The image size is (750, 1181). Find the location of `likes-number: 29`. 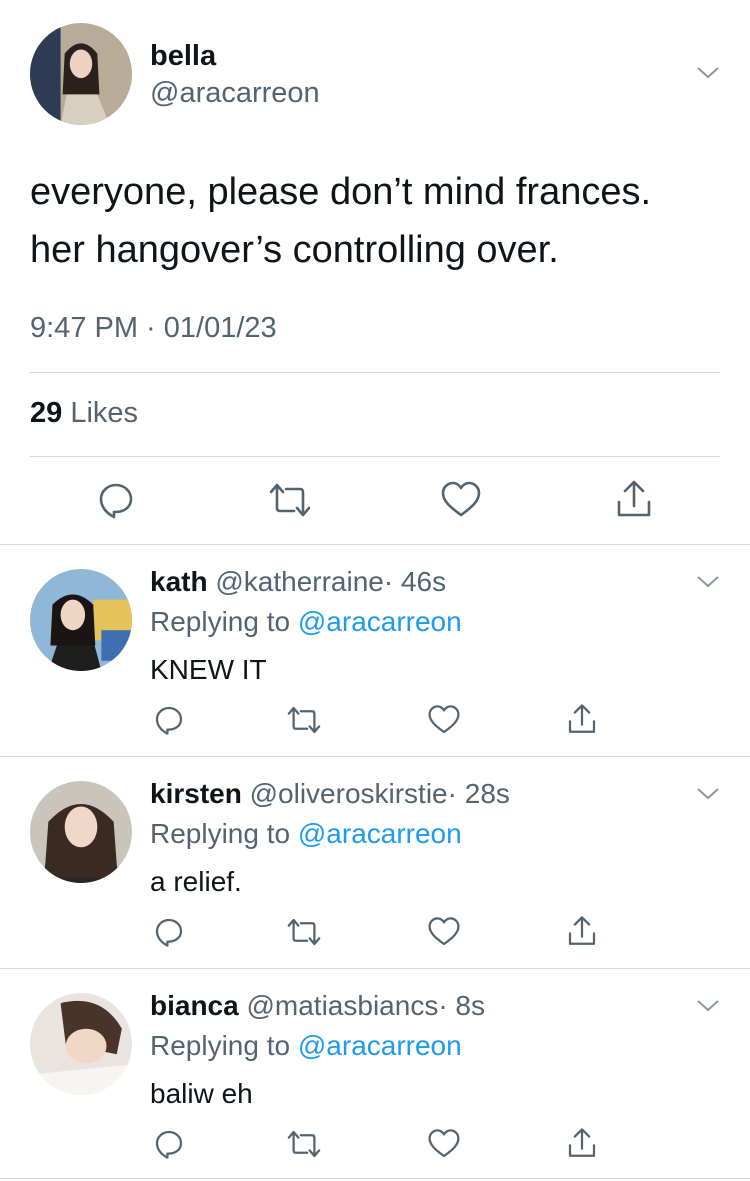

likes-number: 29 is located at coordinates (46, 413).